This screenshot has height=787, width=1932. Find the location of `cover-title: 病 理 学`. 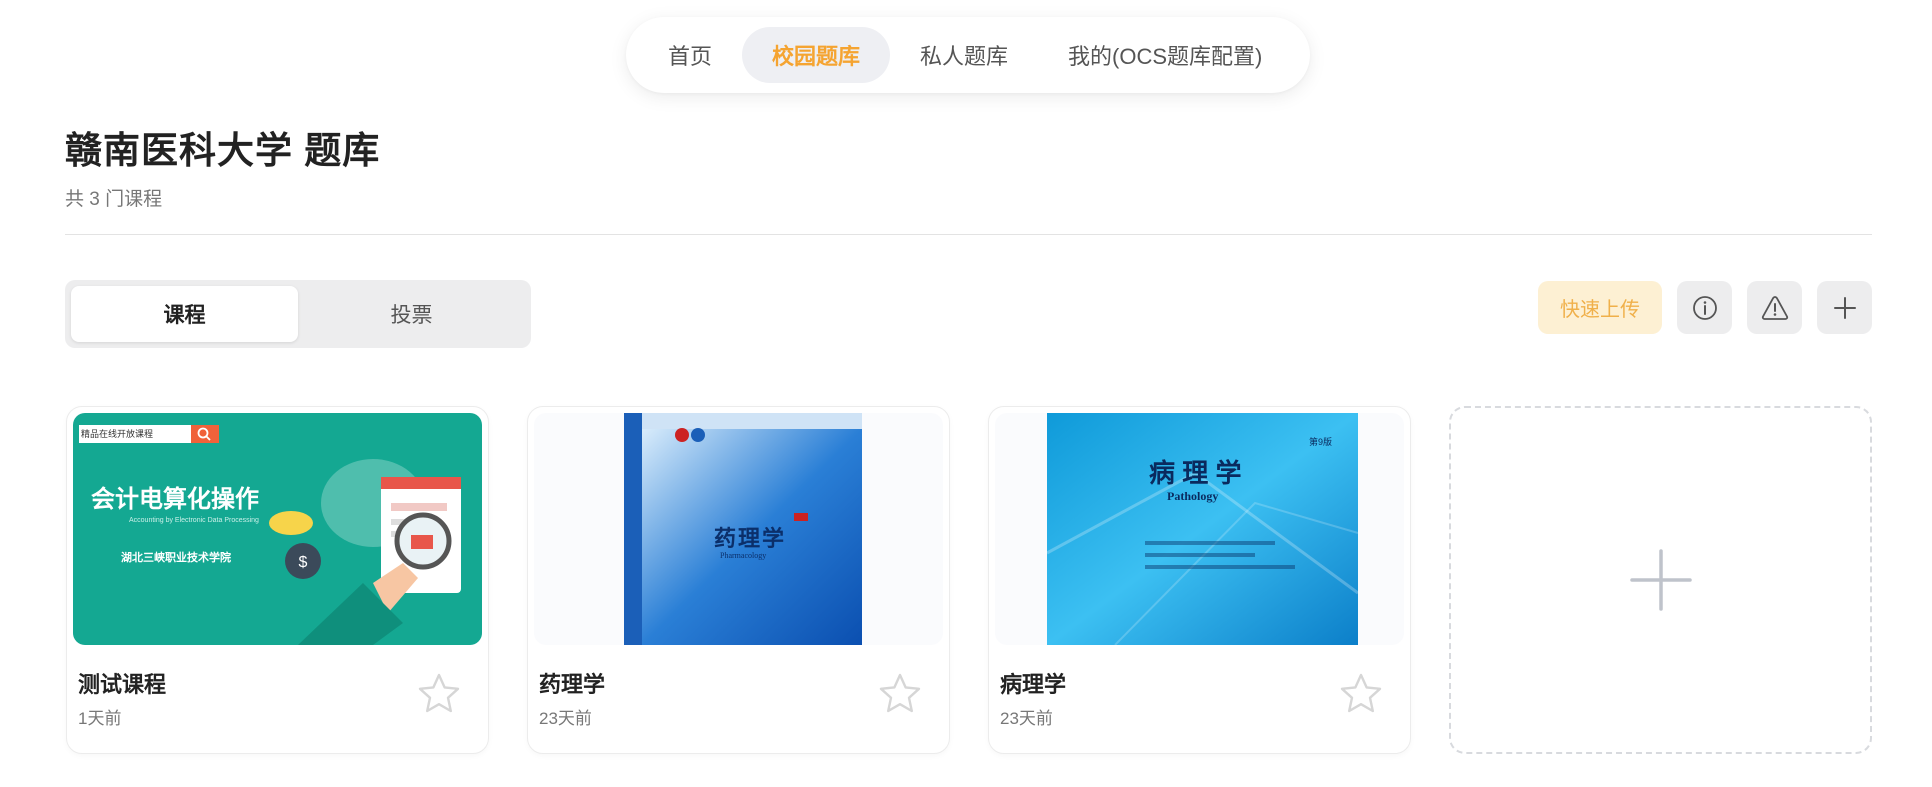

cover-title: 病 理 学 is located at coordinates (1195, 473).